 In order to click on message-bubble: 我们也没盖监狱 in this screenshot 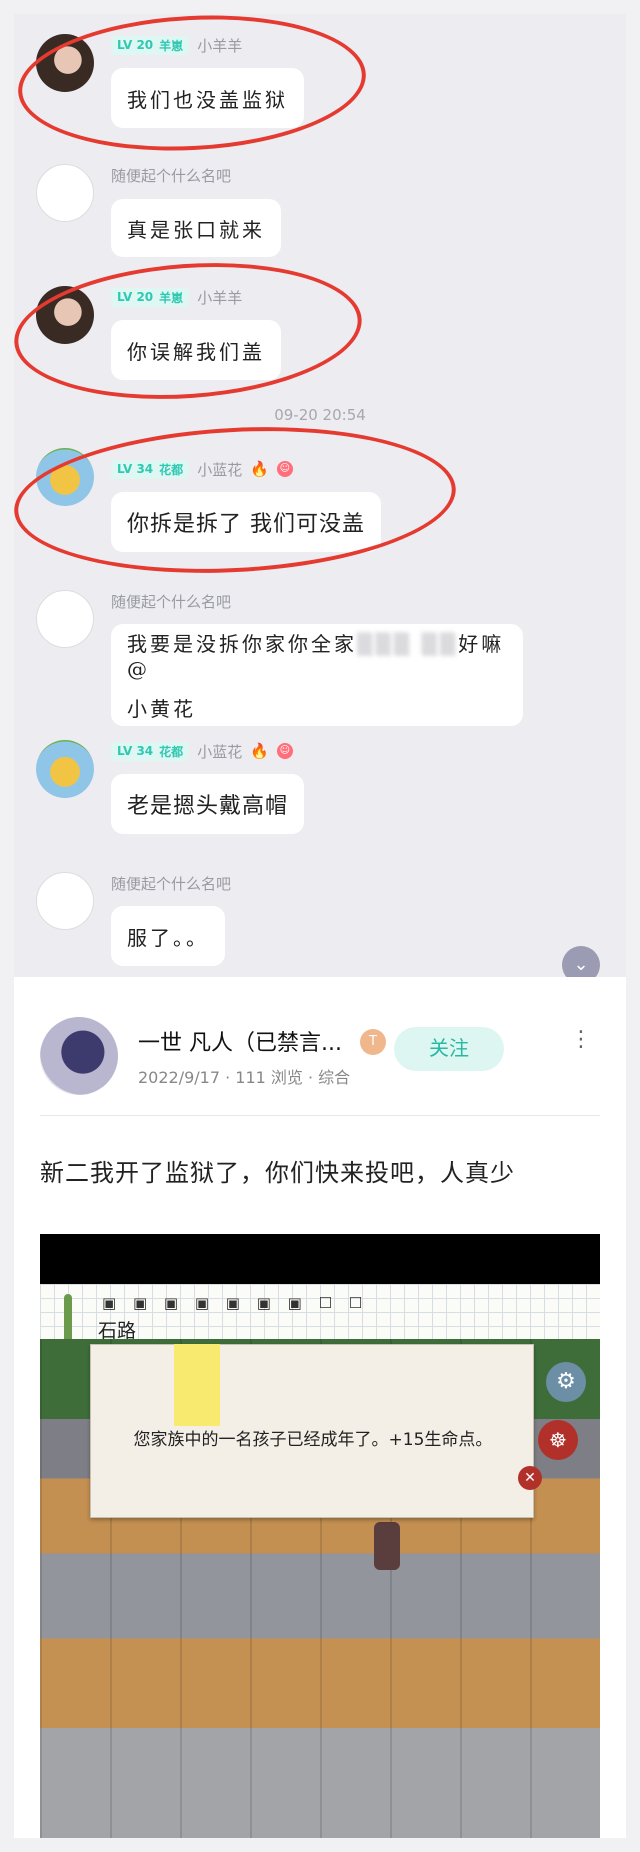, I will do `click(207, 98)`.